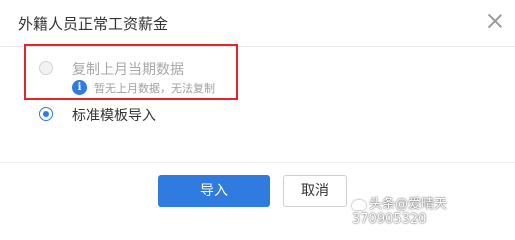  Describe the element at coordinates (46, 114) in the screenshot. I see `radio-standard-template-import` at that location.